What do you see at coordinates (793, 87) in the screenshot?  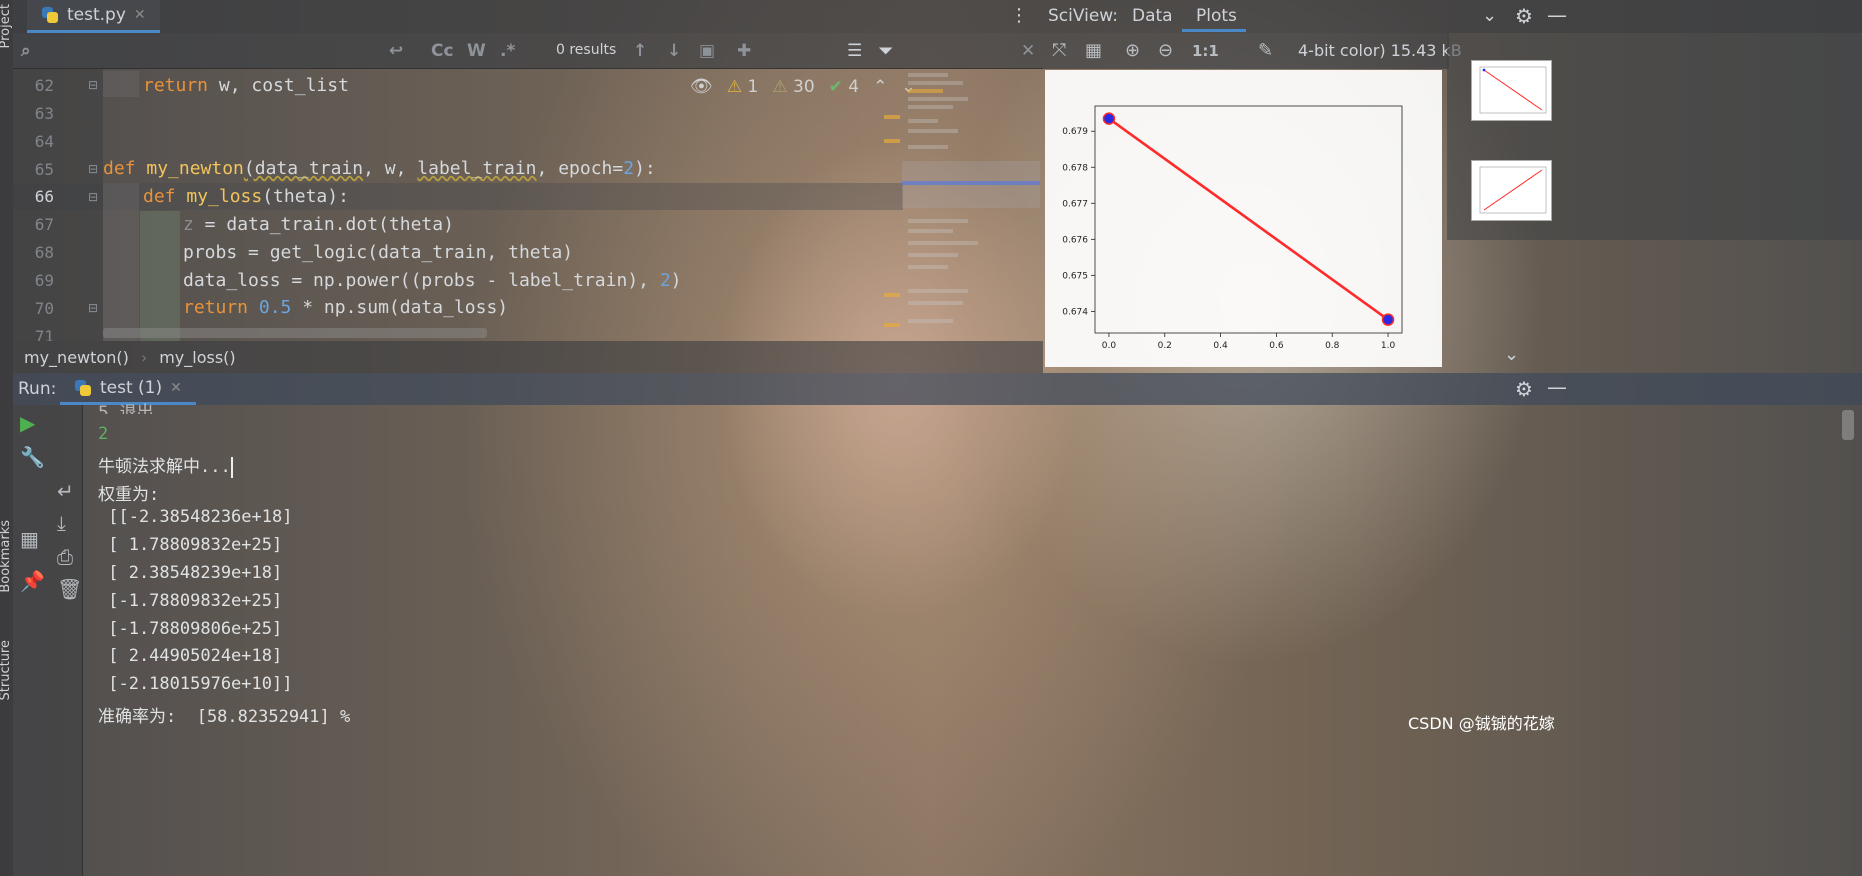 I see `weak-warnings-count: ⚠ 30` at bounding box center [793, 87].